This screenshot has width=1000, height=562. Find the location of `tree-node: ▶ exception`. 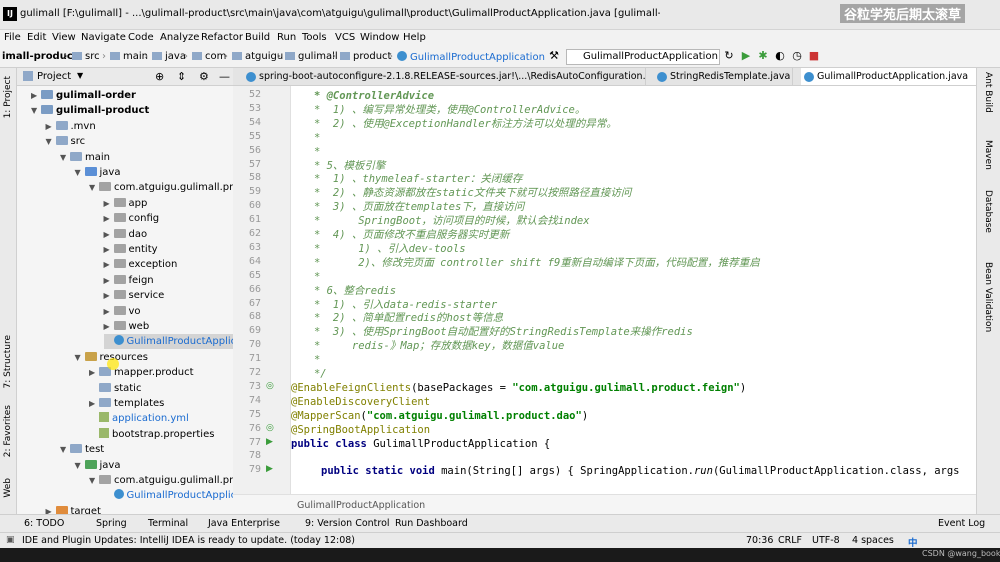

tree-node: ▶ exception is located at coordinates (140, 264).